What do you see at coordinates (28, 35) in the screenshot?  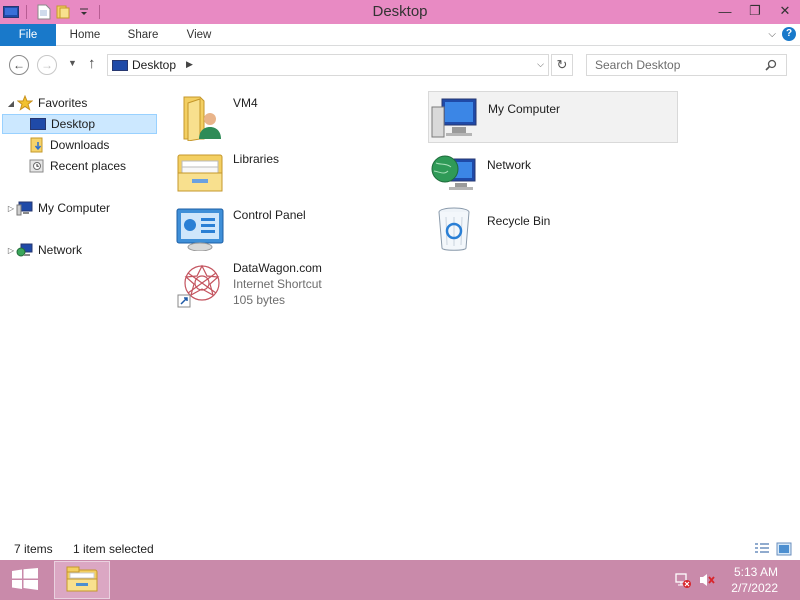 I see `tab-file: File` at bounding box center [28, 35].